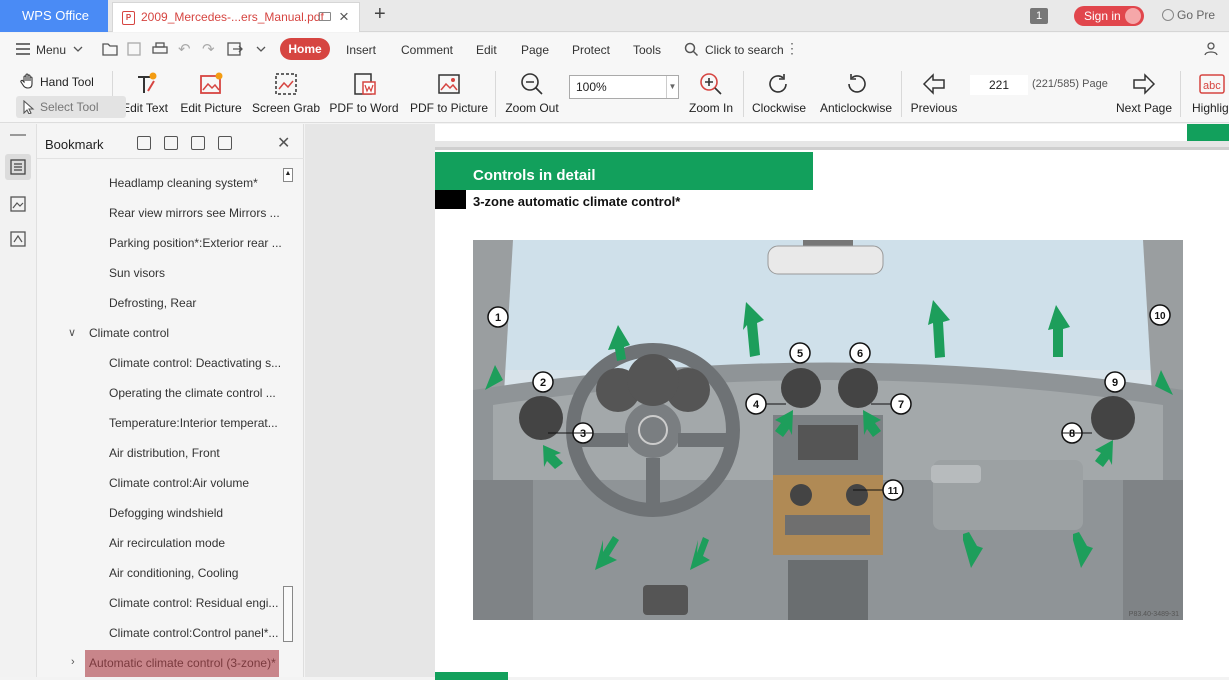 The height and width of the screenshot is (680, 1229). Describe the element at coordinates (591, 50) in the screenshot. I see `tab-protect: Protect` at that location.